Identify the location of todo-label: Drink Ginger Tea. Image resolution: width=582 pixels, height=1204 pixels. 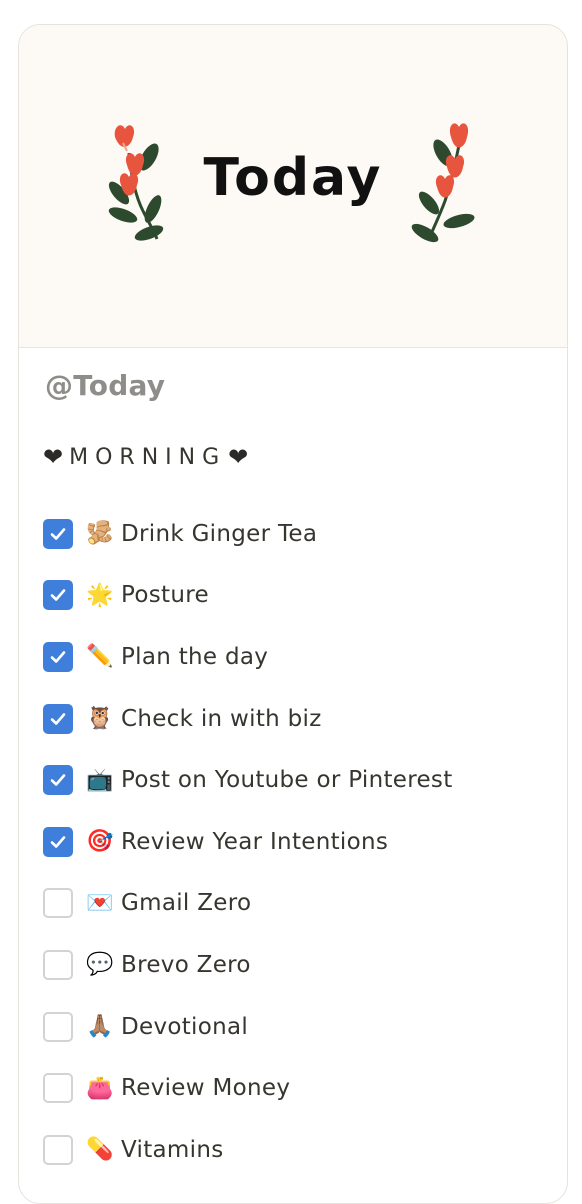
(219, 534).